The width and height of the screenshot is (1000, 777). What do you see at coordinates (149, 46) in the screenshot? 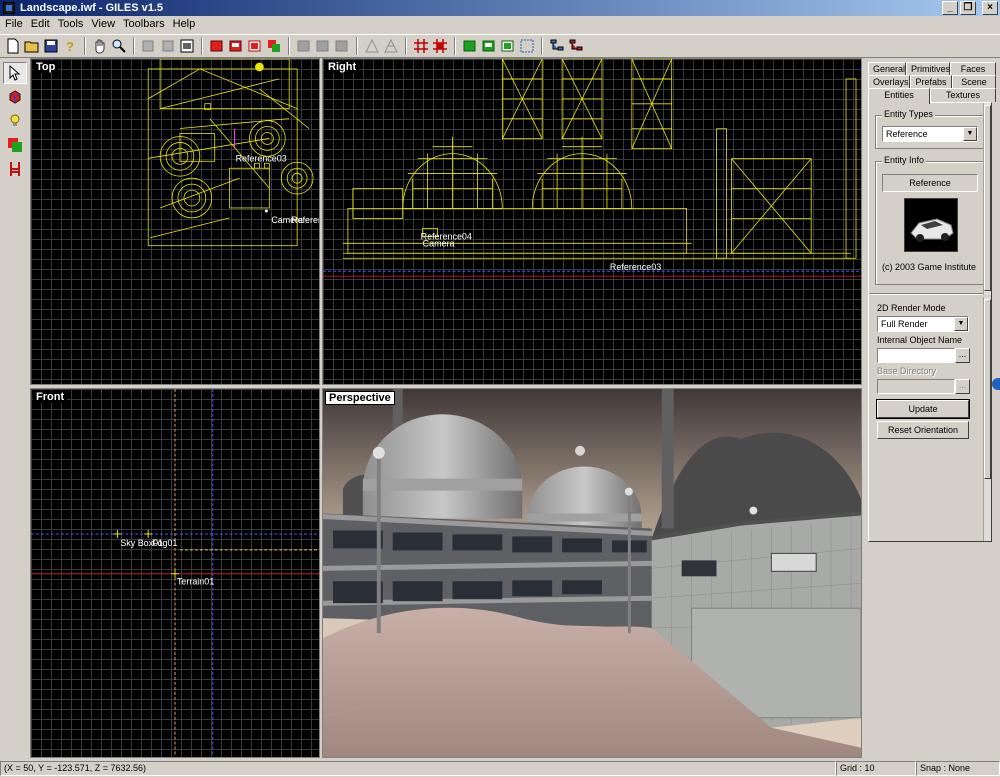
I see `cut-icon` at bounding box center [149, 46].